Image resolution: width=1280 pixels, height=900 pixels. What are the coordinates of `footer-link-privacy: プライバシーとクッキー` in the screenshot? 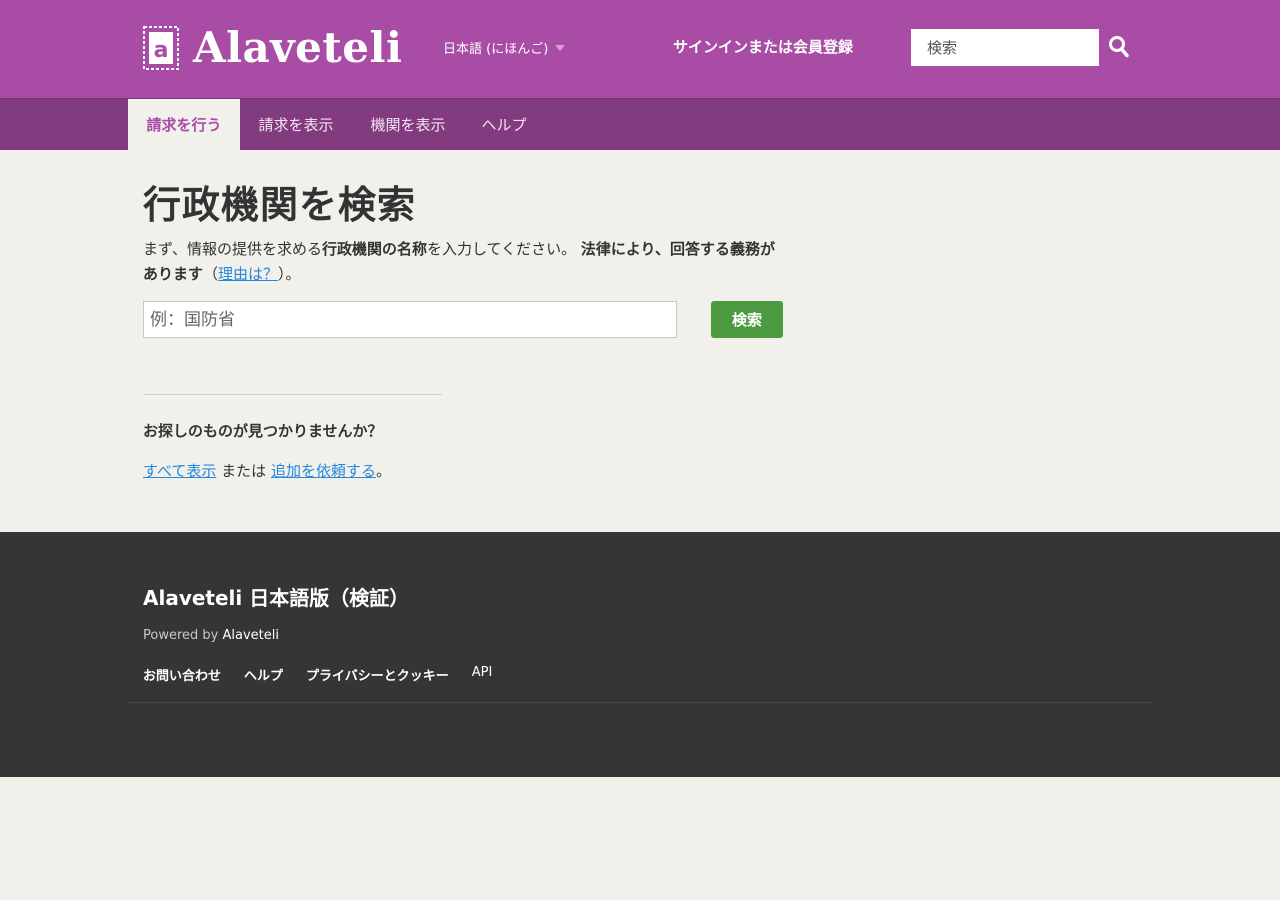 It's located at (377, 674).